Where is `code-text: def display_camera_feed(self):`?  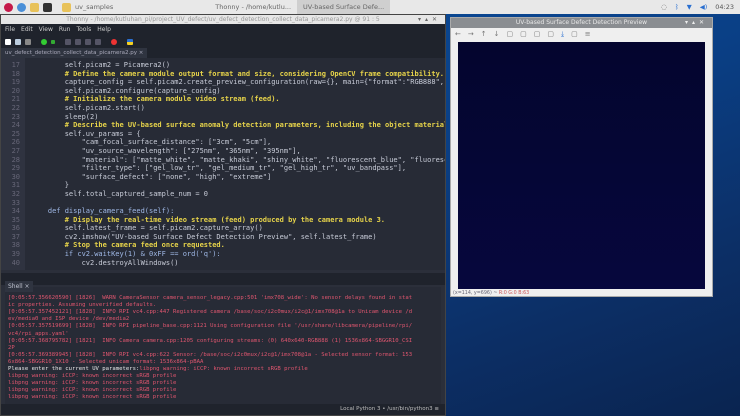
code-text: def display_camera_feed(self): is located at coordinates (103, 211).